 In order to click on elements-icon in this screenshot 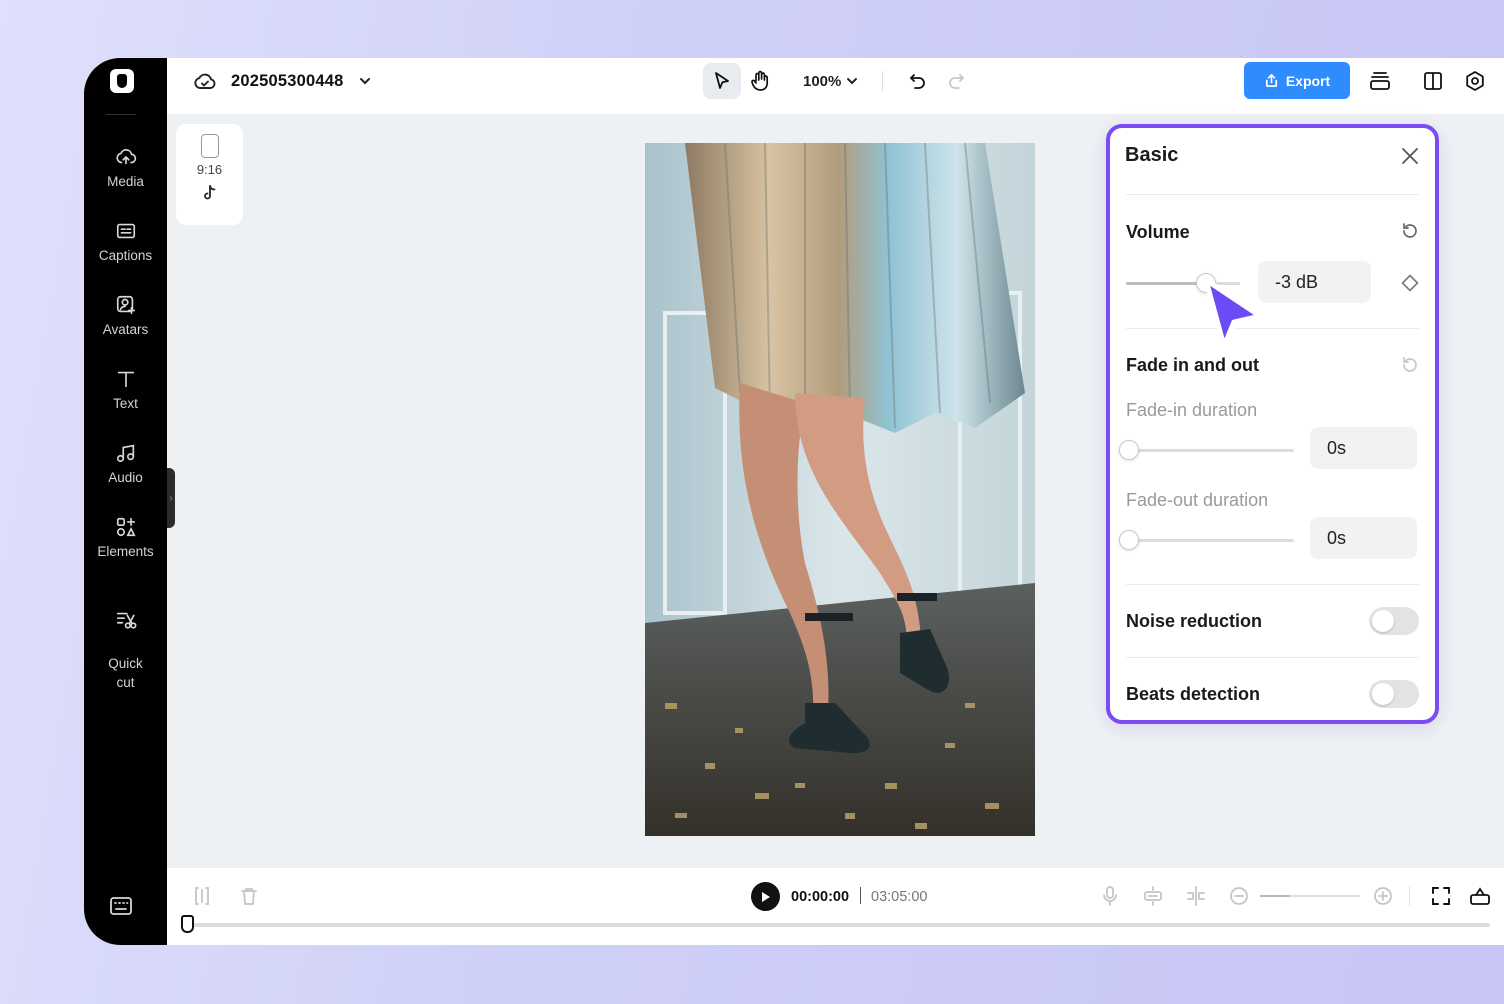, I will do `click(126, 527)`.